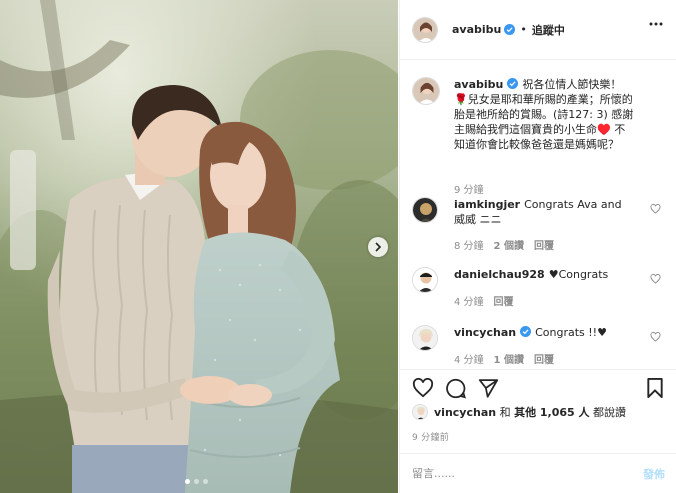  What do you see at coordinates (505, 412) in the screenshot?
I see `likes-connector: 和` at bounding box center [505, 412].